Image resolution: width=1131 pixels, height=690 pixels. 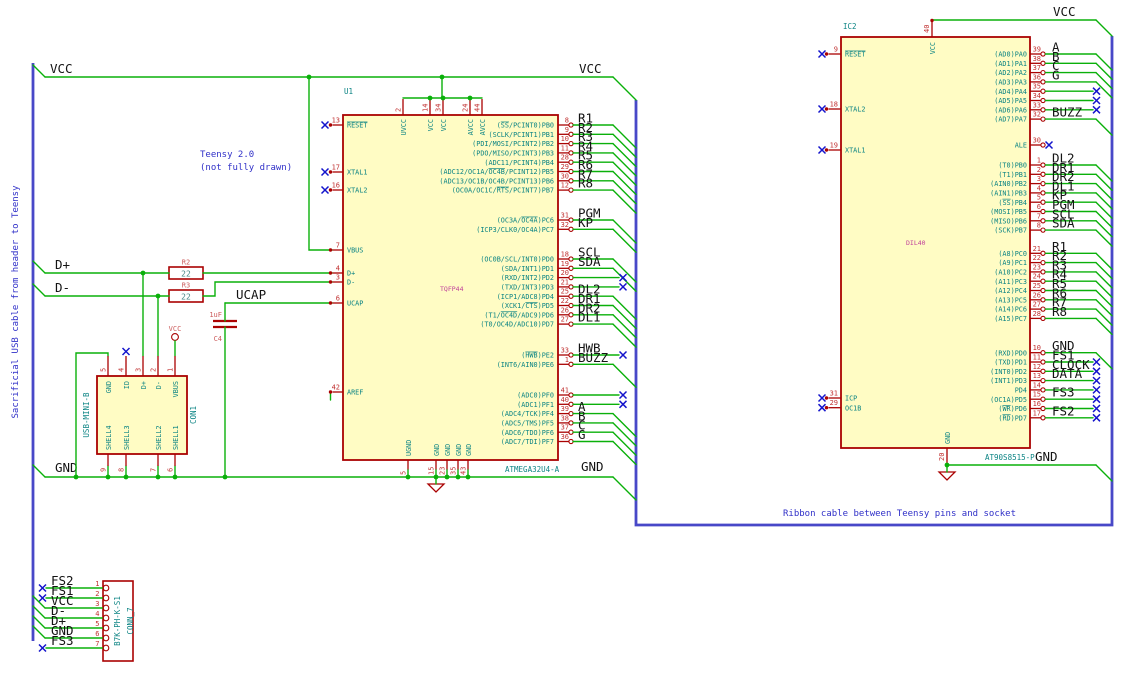 I want to click on u1-pin-16-name: XTAL2, so click(x=357, y=191).